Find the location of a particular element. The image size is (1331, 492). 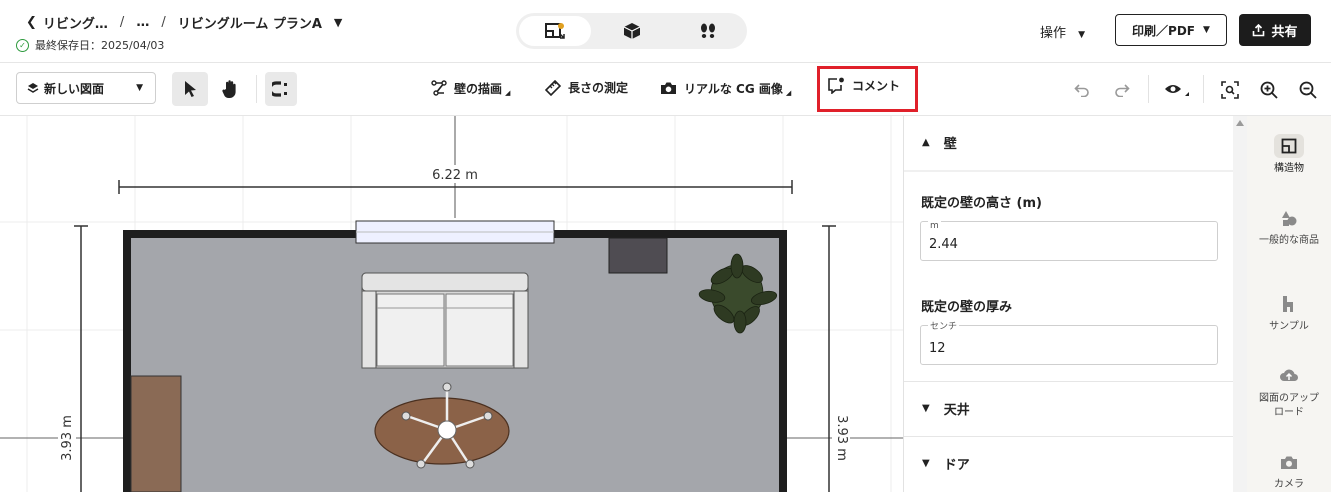

ruler-icon is located at coordinates (553, 87).